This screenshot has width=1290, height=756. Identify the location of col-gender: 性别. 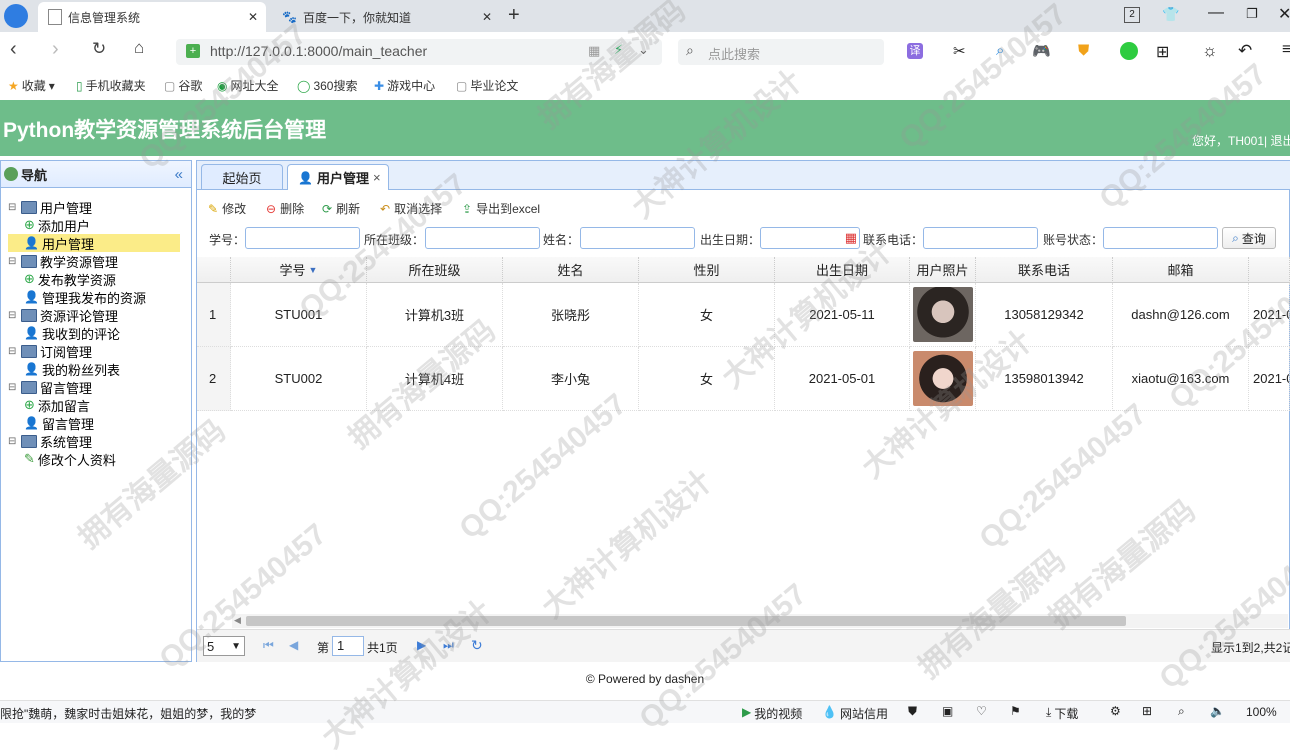
(707, 270).